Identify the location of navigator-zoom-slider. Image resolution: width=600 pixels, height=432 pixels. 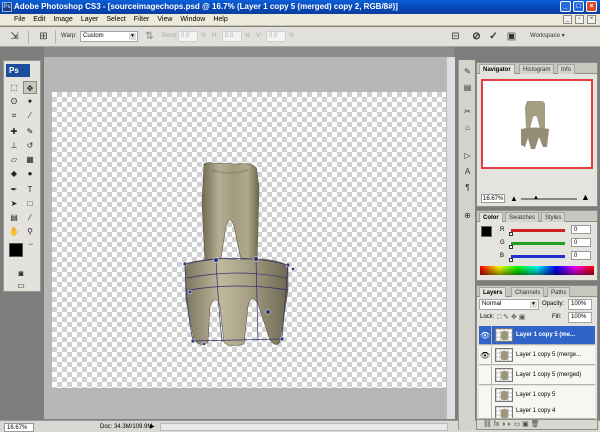
(549, 199).